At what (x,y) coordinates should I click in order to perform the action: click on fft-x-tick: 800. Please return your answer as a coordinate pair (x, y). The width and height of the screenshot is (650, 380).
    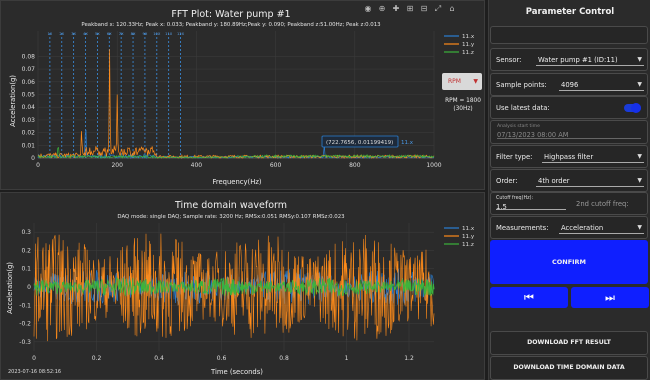
    Looking at the image, I should click on (355, 165).